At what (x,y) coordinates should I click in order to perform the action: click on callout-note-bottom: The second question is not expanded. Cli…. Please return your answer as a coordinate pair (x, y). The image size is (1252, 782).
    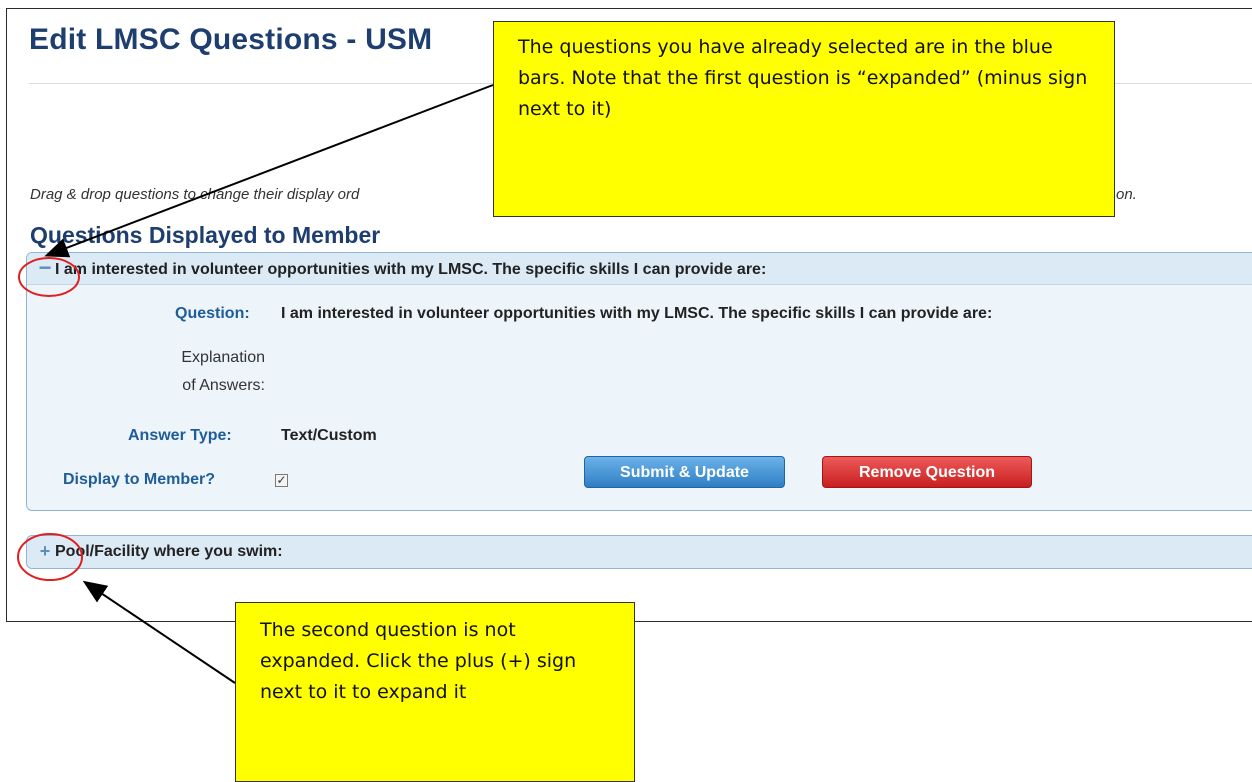
    Looking at the image, I should click on (435, 692).